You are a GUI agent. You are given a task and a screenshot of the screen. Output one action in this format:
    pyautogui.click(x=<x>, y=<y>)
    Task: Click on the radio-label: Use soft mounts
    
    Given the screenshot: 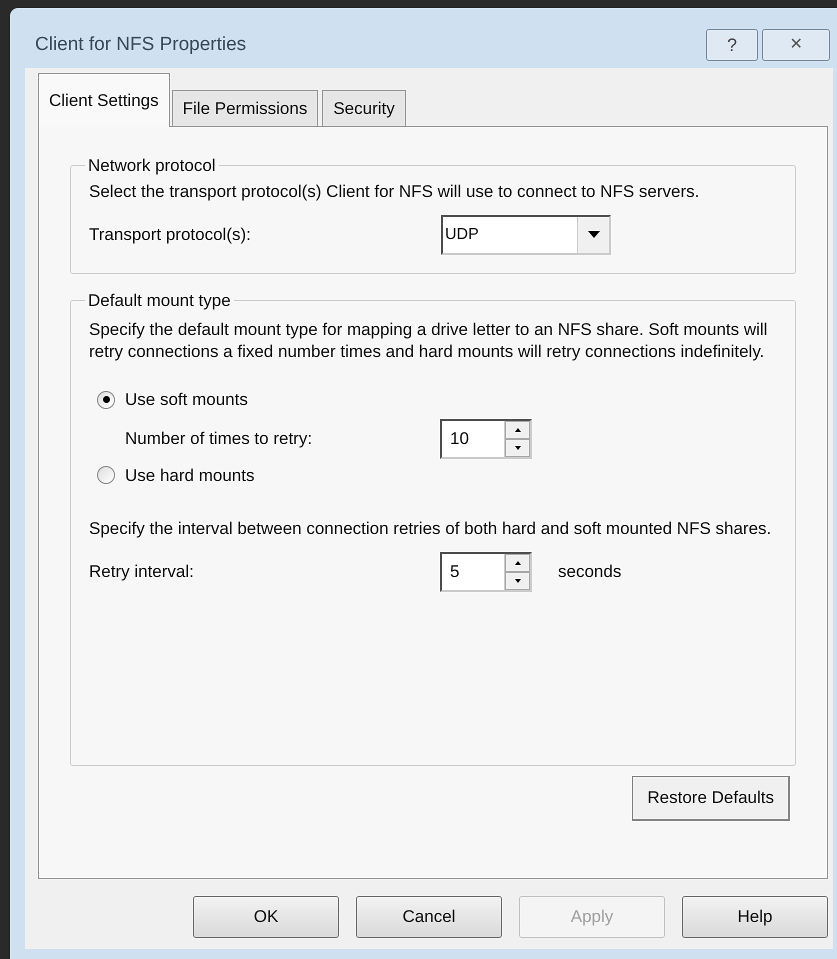 What is the action you would take?
    pyautogui.click(x=186, y=400)
    